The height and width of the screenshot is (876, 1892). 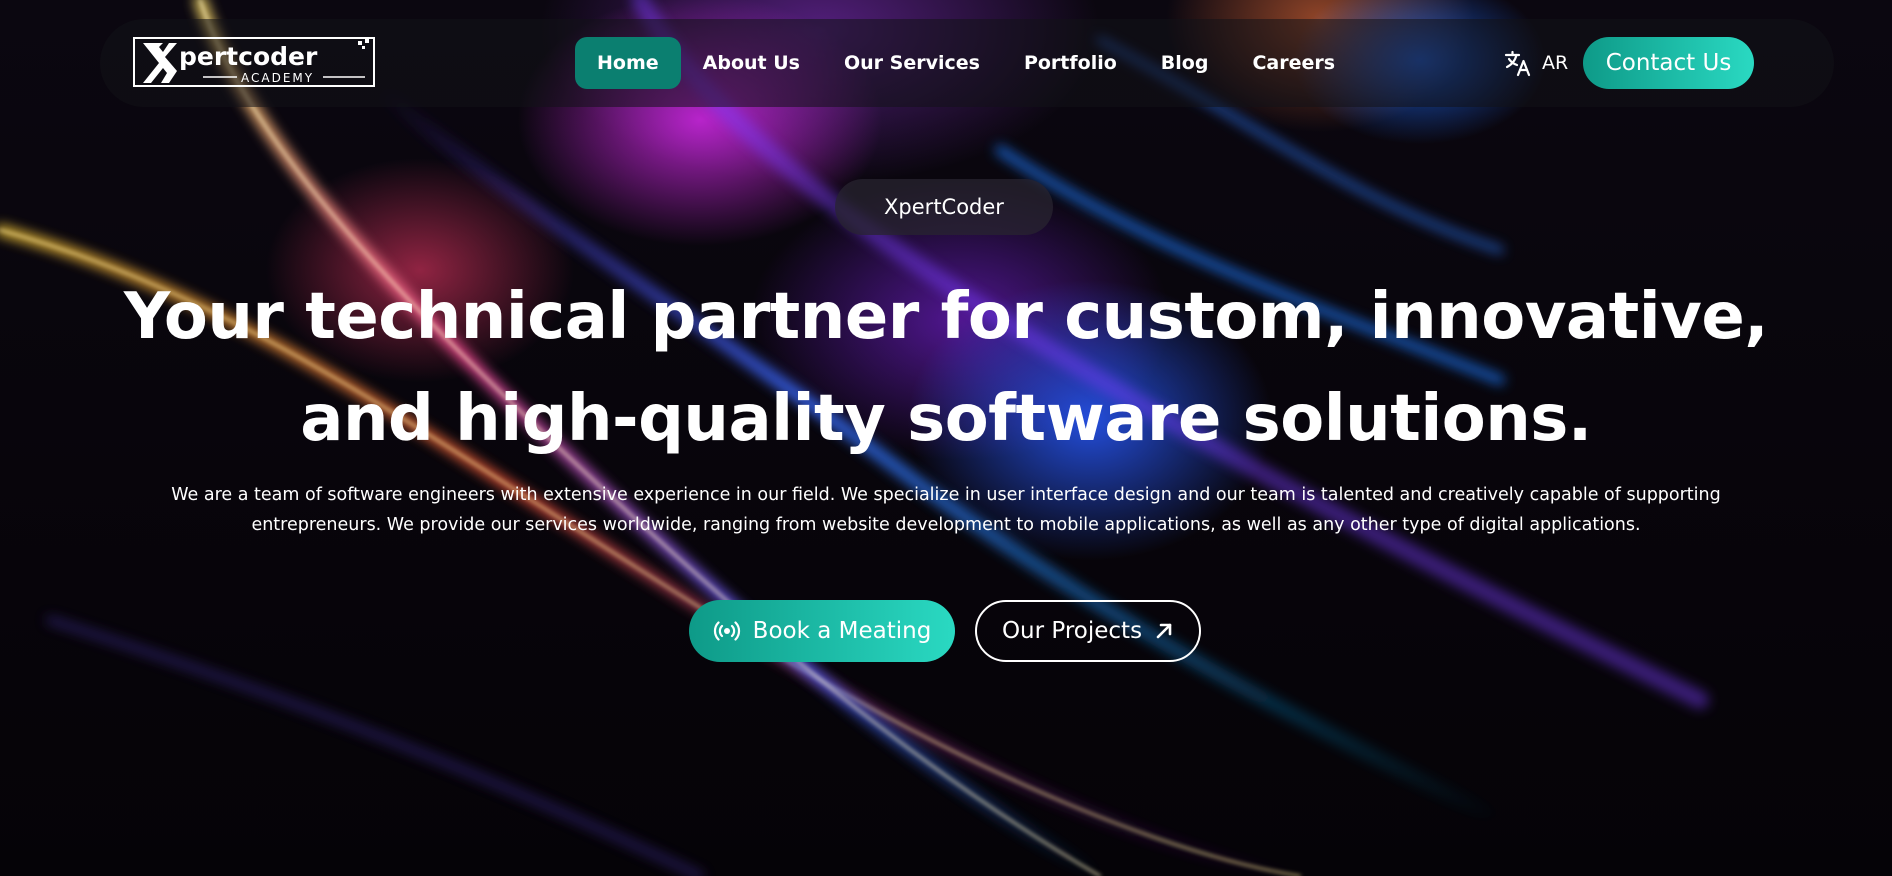 I want to click on book-meeting-button: Book a Meating, so click(x=822, y=631).